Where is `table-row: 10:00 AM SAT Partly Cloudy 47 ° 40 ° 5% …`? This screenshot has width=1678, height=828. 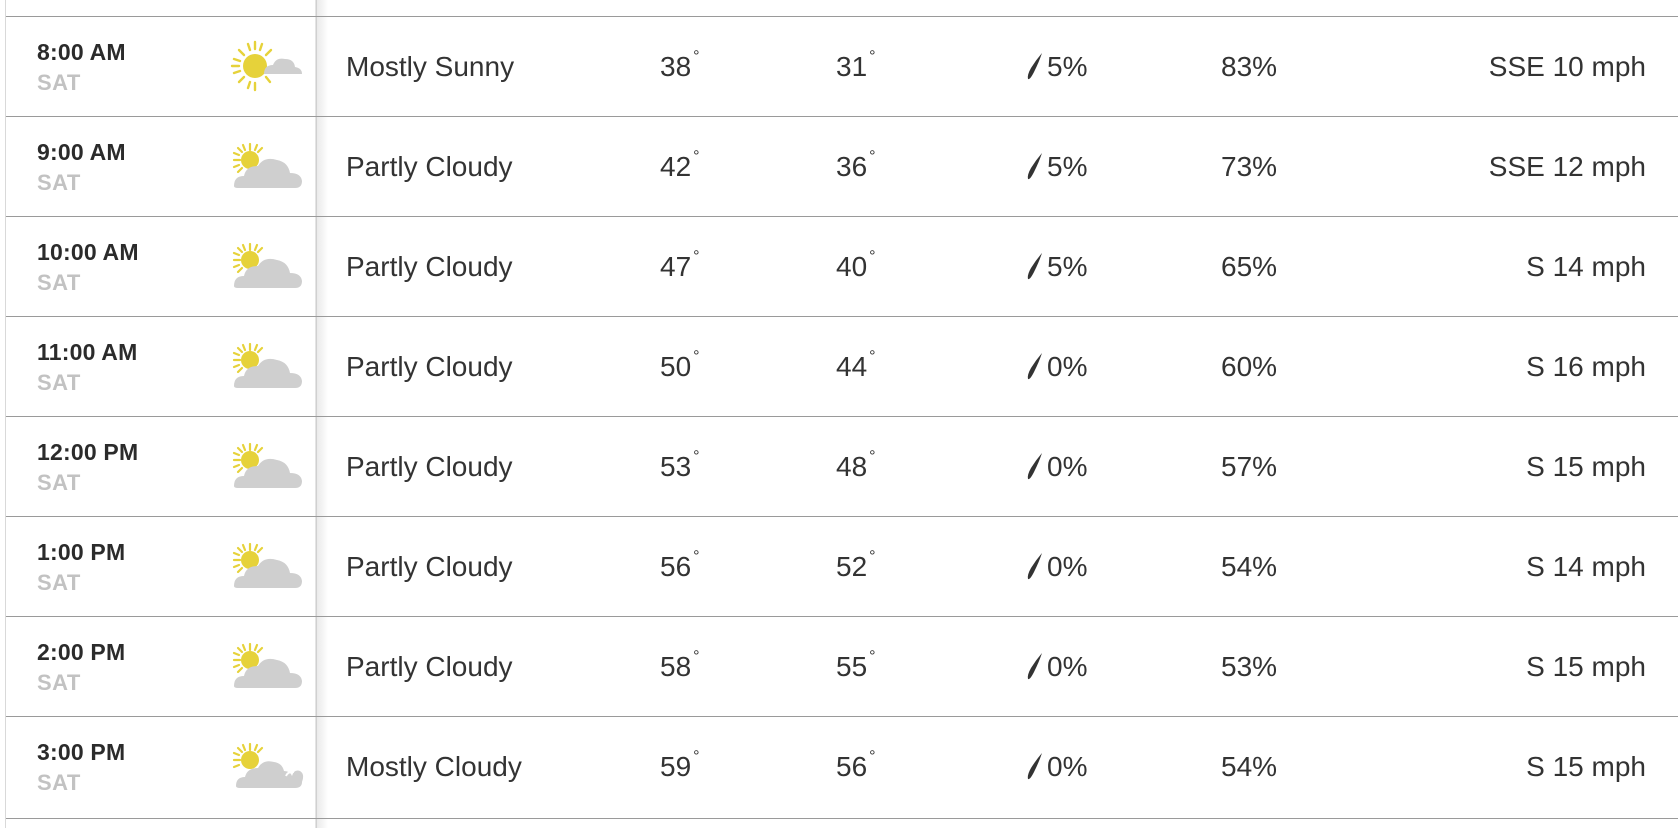 table-row: 10:00 AM SAT Partly Cloudy 47 ° 40 ° 5% … is located at coordinates (842, 267).